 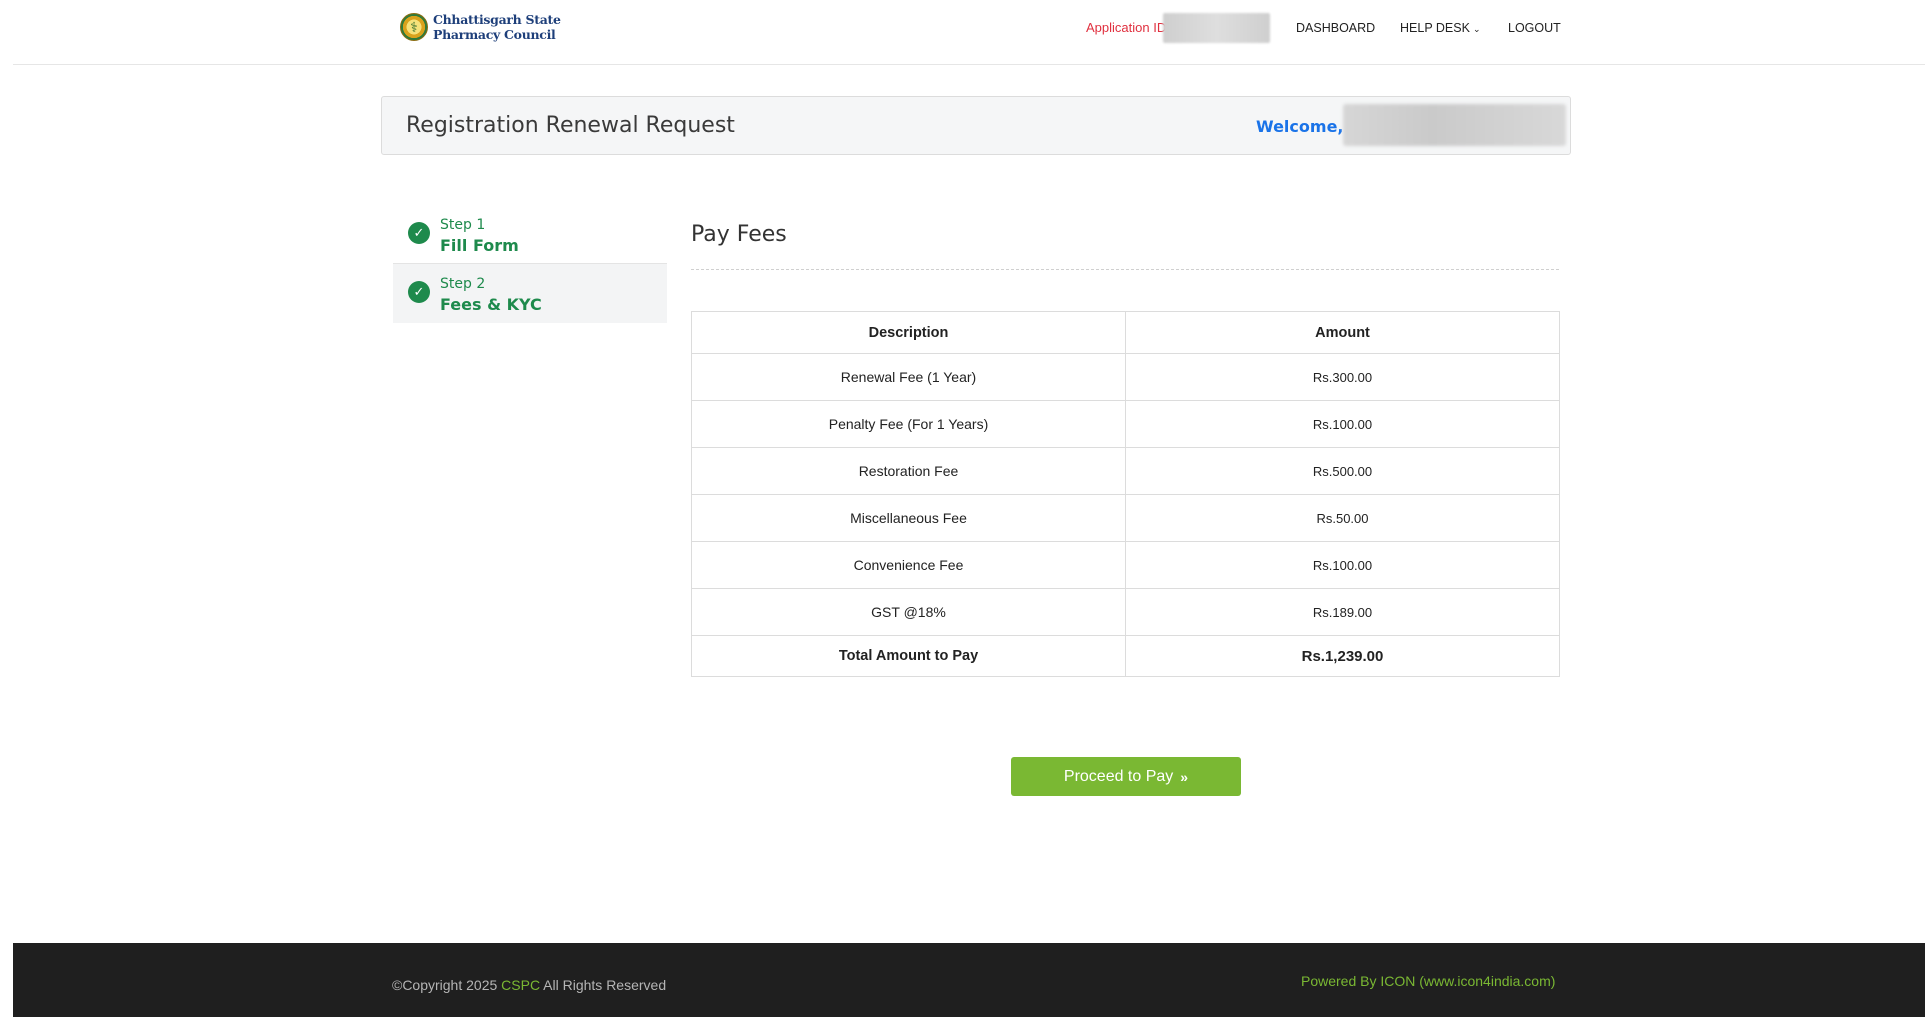 I want to click on copyright-text: ©Copyright 2025 CSPC All Rights Reserved, so click(x=529, y=985).